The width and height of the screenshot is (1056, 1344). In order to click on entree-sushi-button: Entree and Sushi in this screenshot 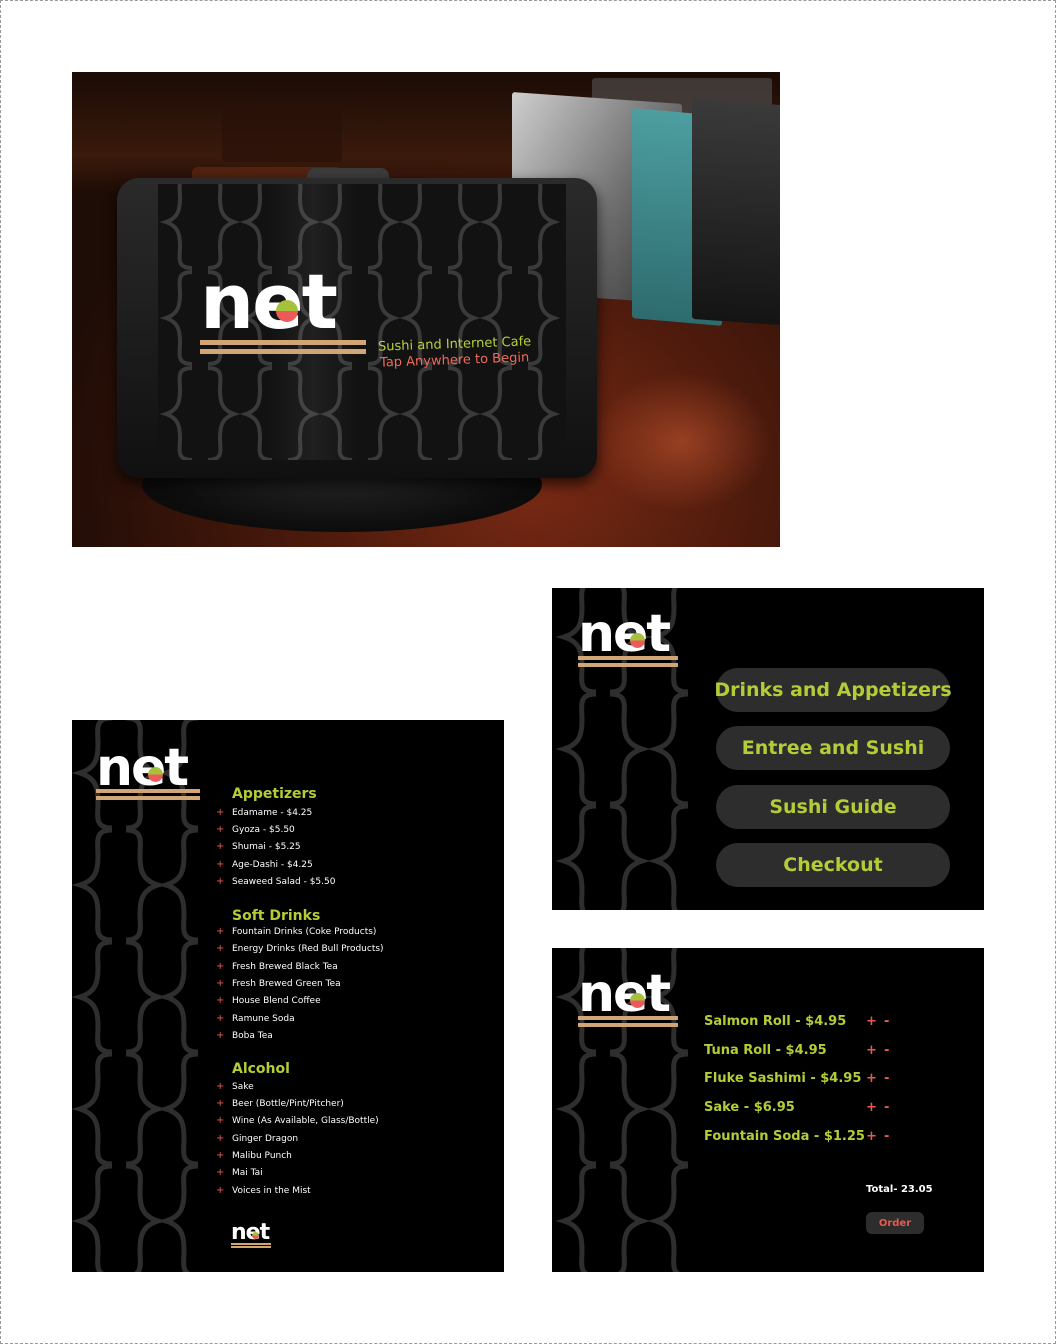, I will do `click(833, 748)`.